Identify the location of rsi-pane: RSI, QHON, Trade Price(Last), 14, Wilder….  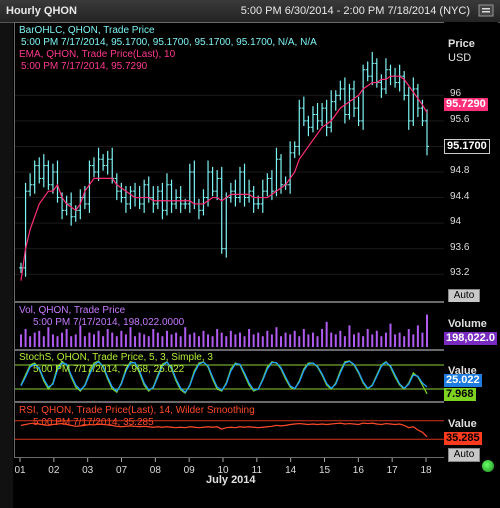
(230, 430).